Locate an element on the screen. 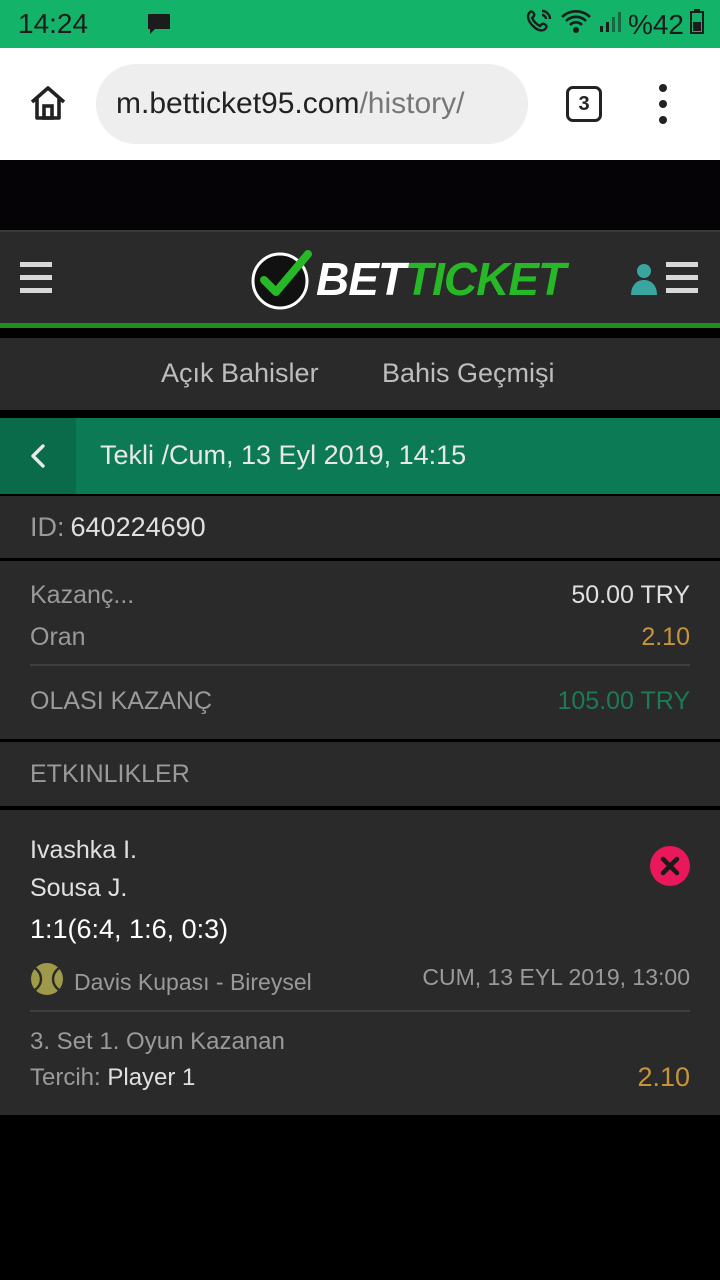  status-time: 14:24 is located at coordinates (53, 23).